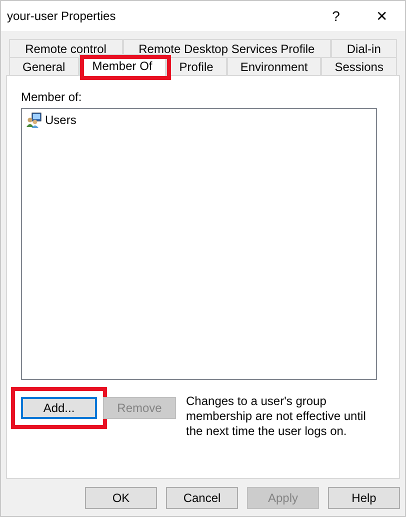 This screenshot has width=406, height=517. Describe the element at coordinates (196, 66) in the screenshot. I see `tab: Profile` at that location.